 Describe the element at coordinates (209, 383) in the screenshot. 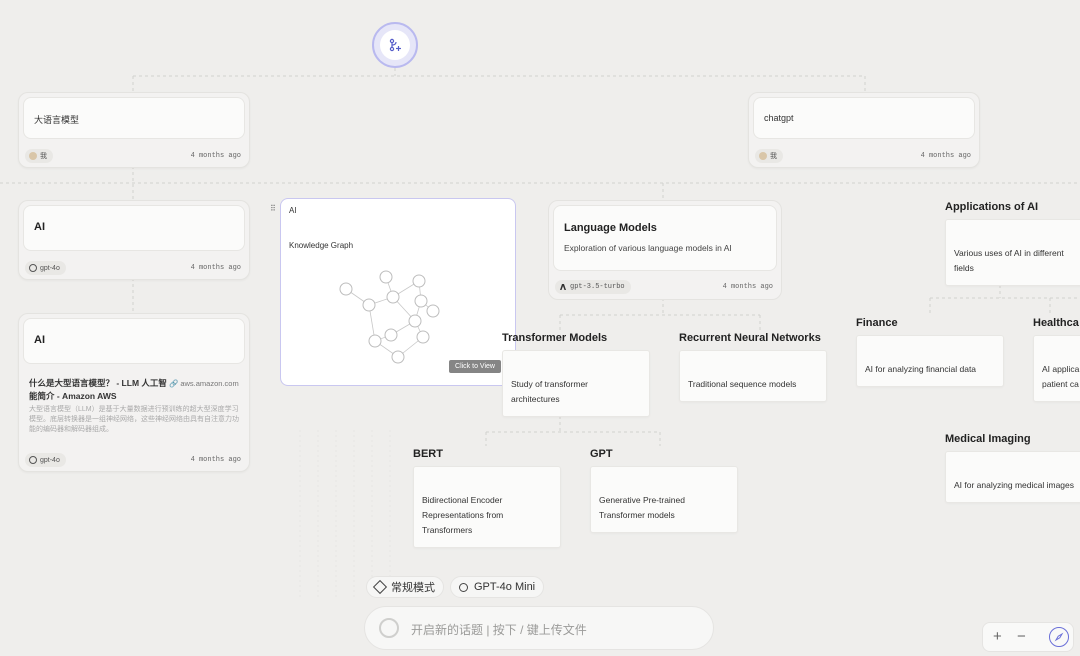

I see `source-domain: aws.amazon.com` at that location.